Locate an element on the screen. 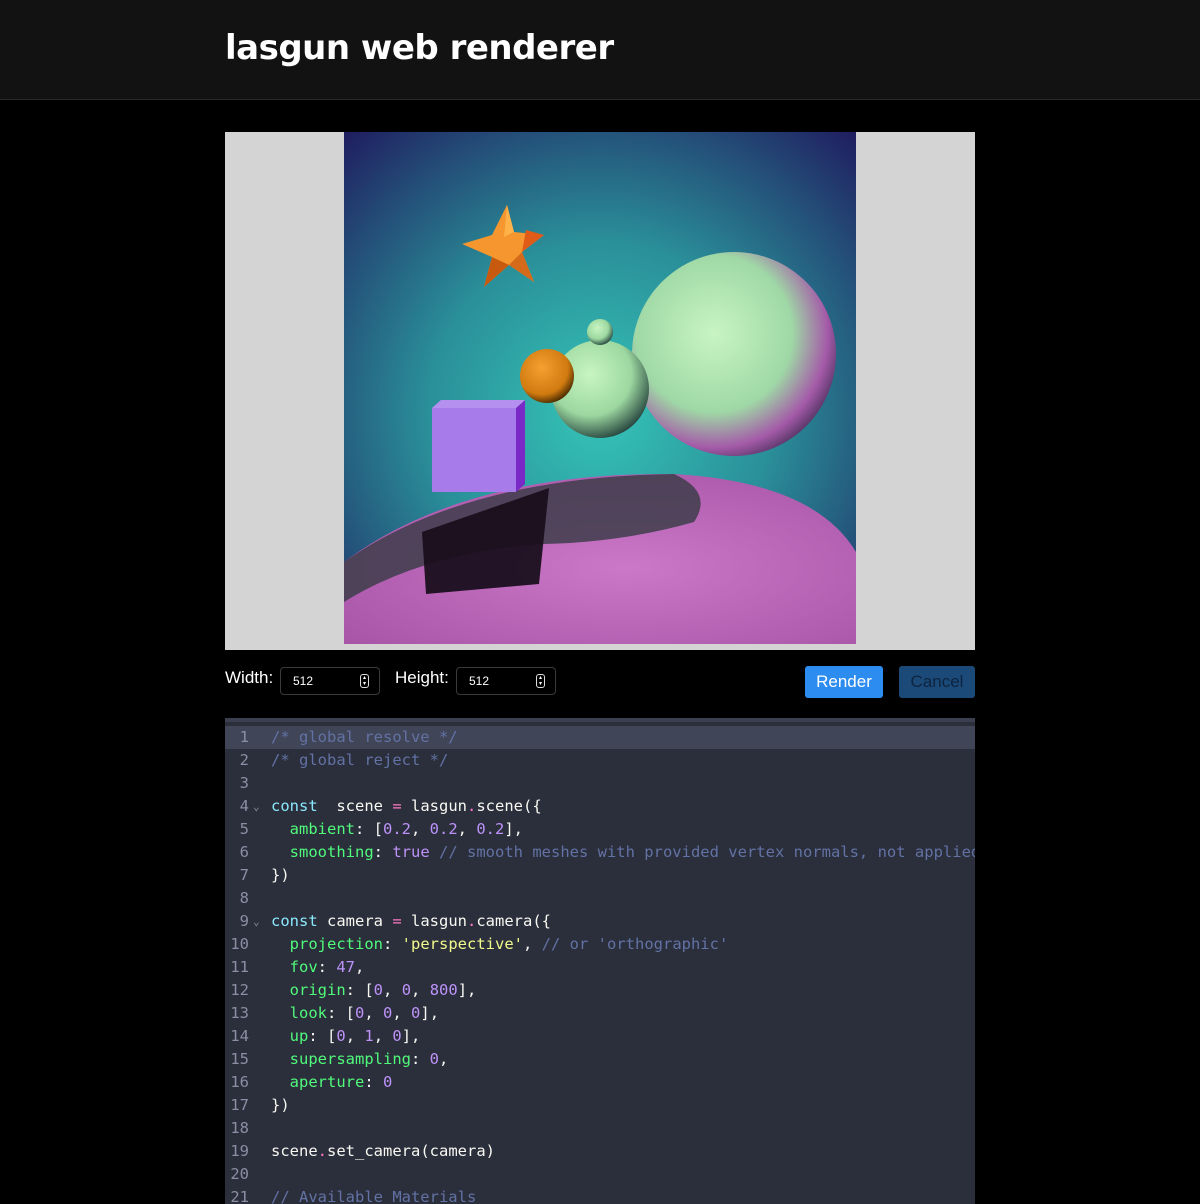 The height and width of the screenshot is (1204, 1200). code-text: aperture: 0 is located at coordinates (341, 1082).